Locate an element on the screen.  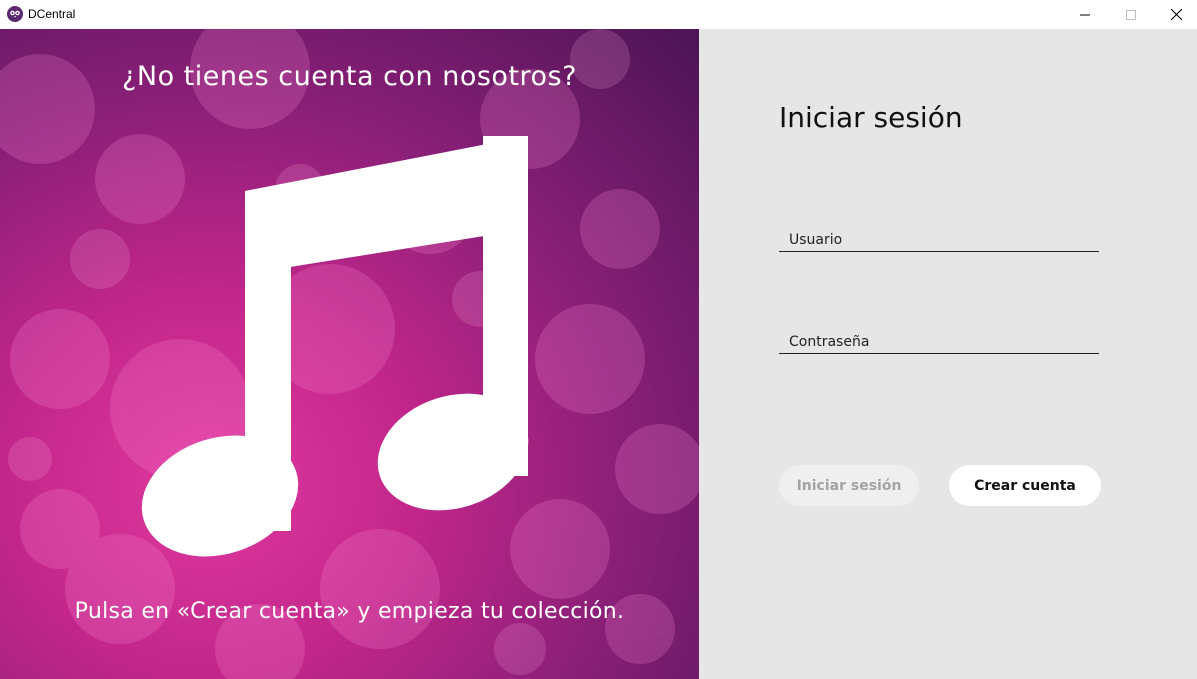
maximize-button is located at coordinates (1131, 14).